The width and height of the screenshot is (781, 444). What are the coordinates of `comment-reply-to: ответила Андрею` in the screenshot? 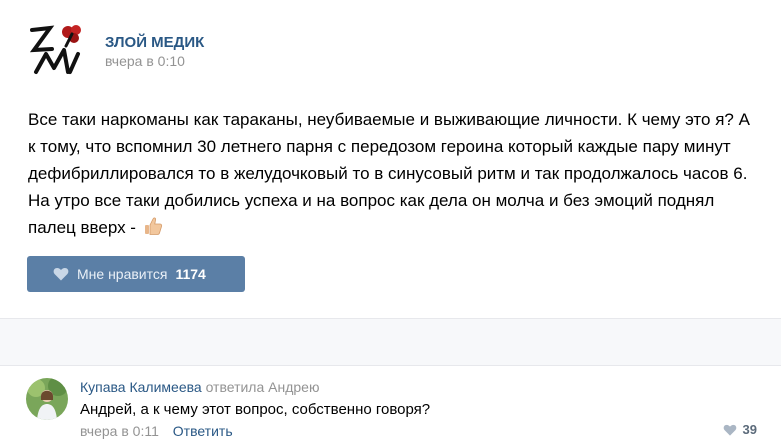 It's located at (263, 387).